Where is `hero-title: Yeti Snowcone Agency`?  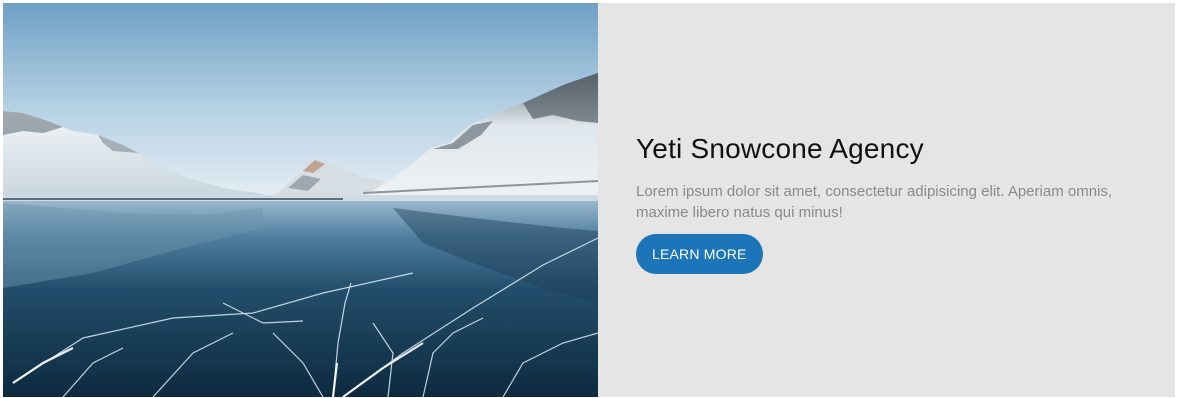 hero-title: Yeti Snowcone Agency is located at coordinates (780, 148).